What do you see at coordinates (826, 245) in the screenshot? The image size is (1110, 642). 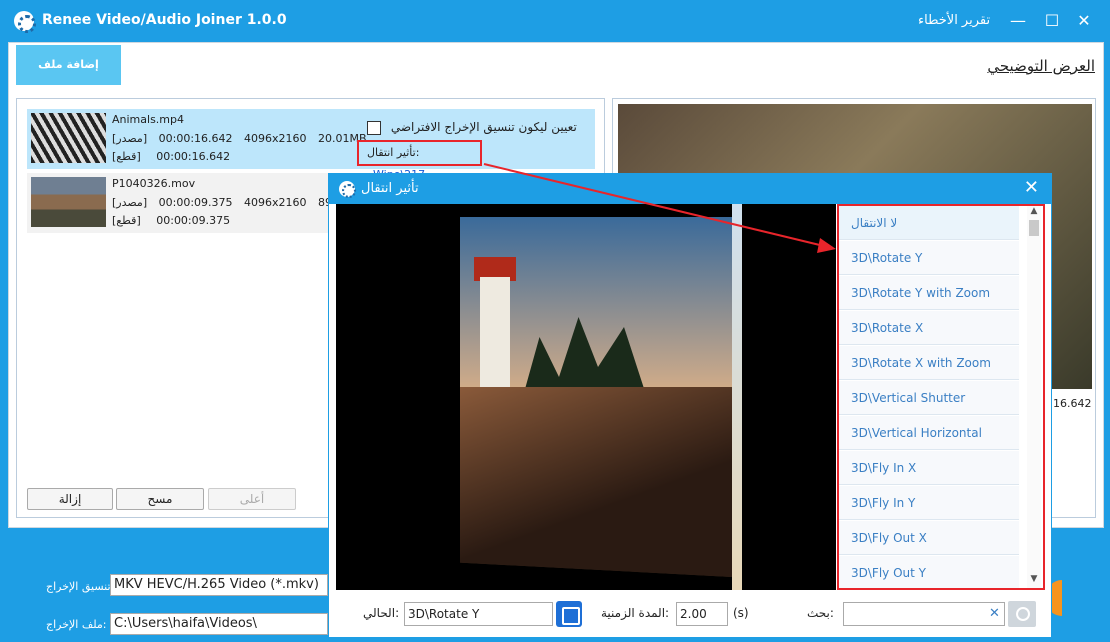 I see `arrow-head` at bounding box center [826, 245].